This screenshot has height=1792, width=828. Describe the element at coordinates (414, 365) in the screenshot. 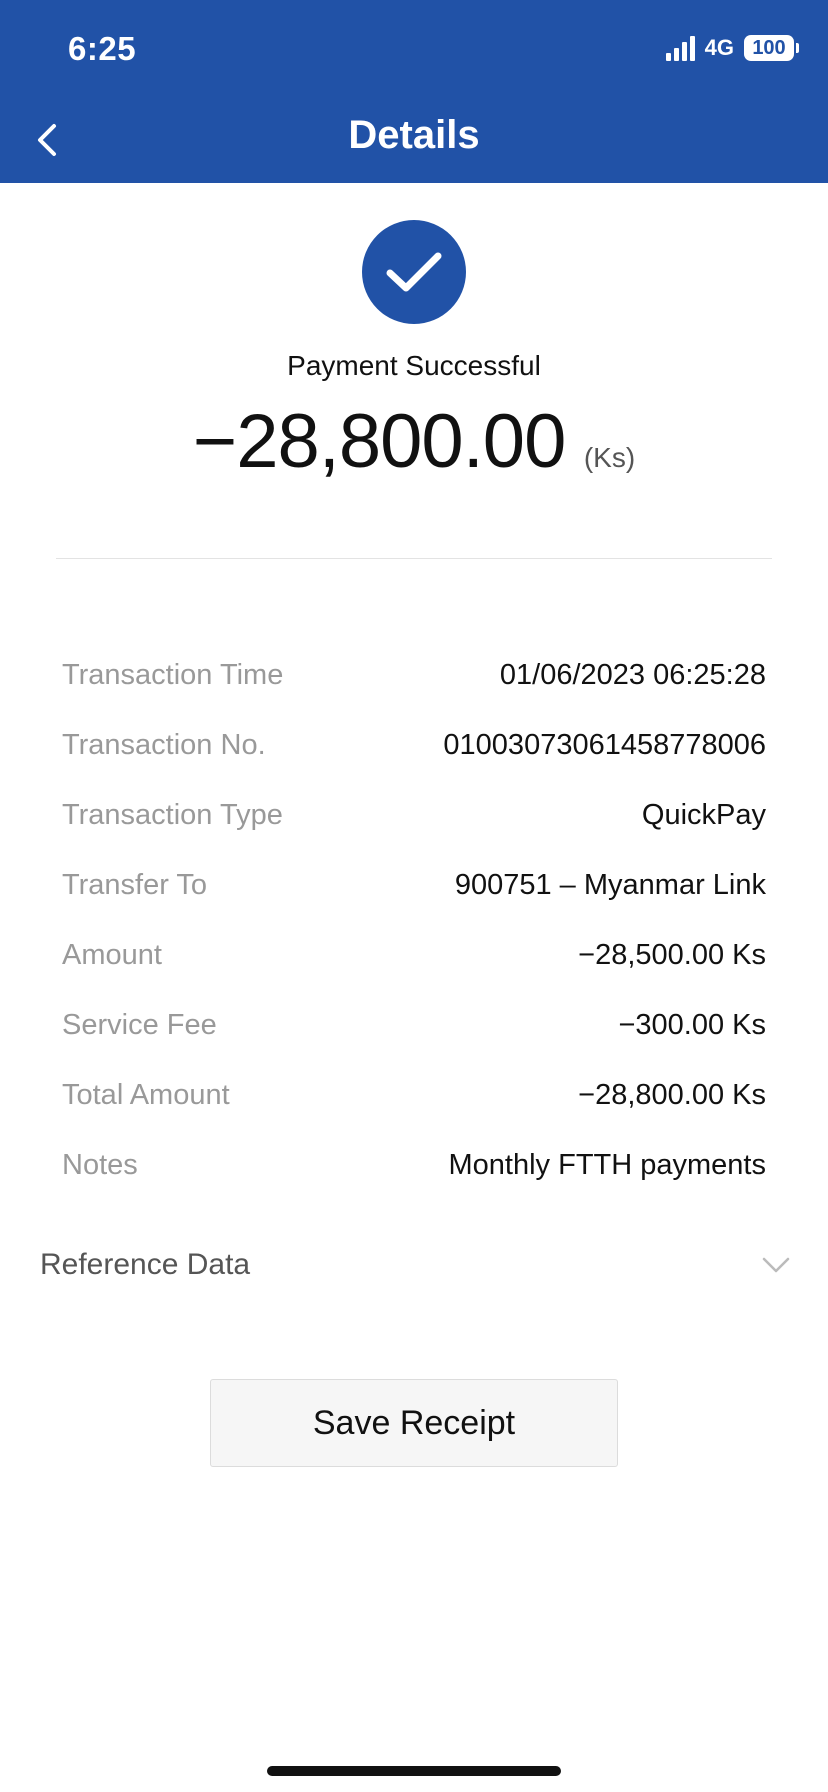

I see `payment-status: Payment Successful` at that location.